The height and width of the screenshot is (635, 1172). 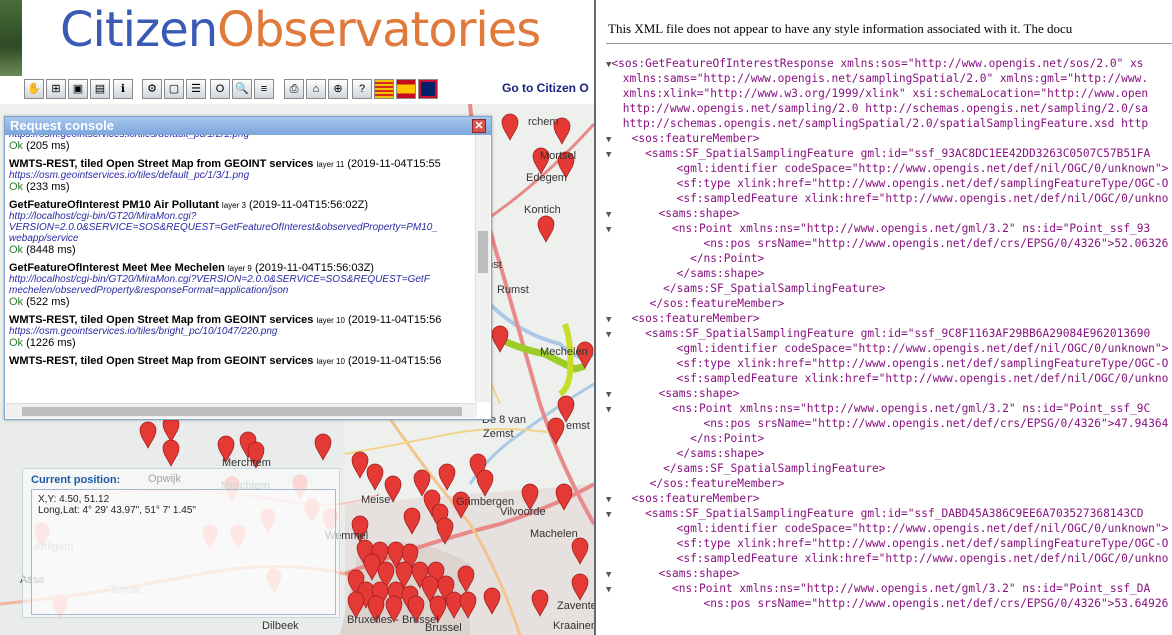 I want to click on app-logo: CitizenObservatories, so click(x=300, y=30).